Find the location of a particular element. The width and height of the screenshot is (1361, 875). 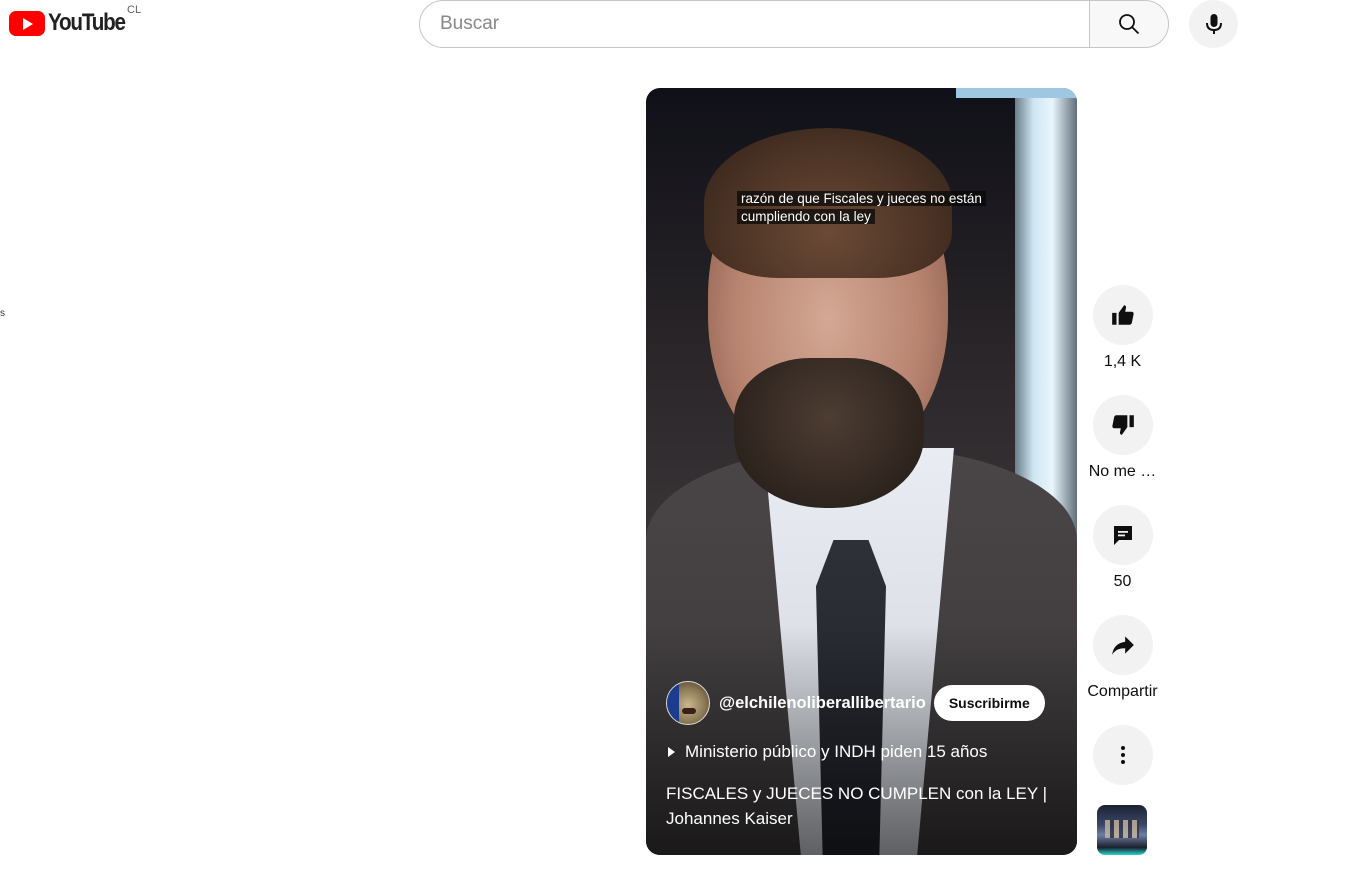

country-code: CL is located at coordinates (134, 10).